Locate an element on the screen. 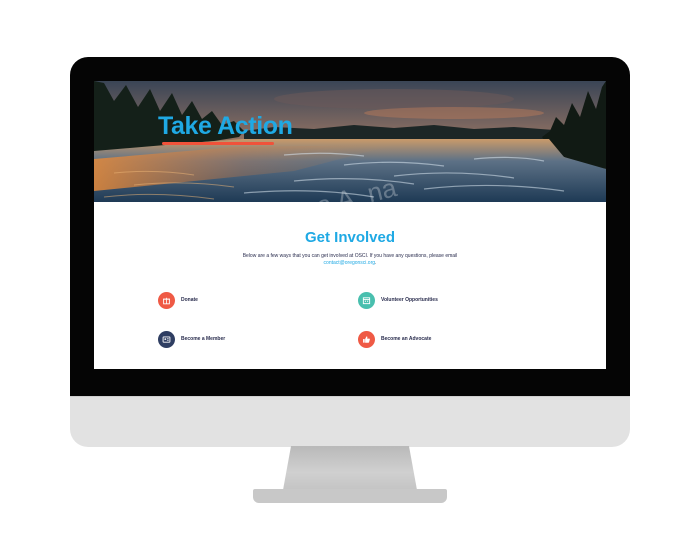 Image resolution: width=700 pixels, height=560 pixels. monitor-chin is located at coordinates (350, 421).